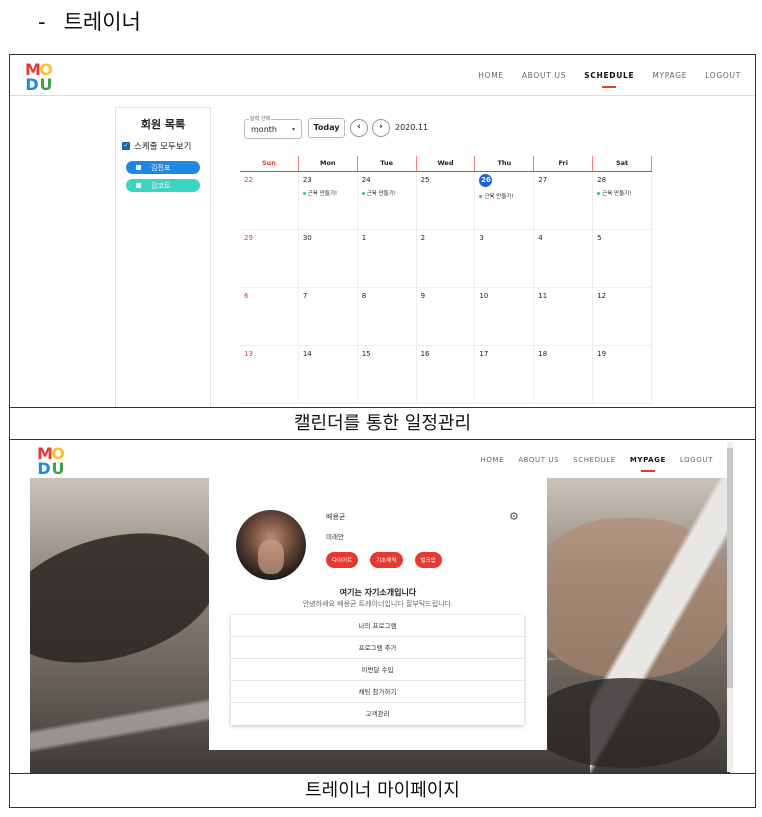  What do you see at coordinates (564, 163) in the screenshot?
I see `weekday-fri: Fri` at bounding box center [564, 163].